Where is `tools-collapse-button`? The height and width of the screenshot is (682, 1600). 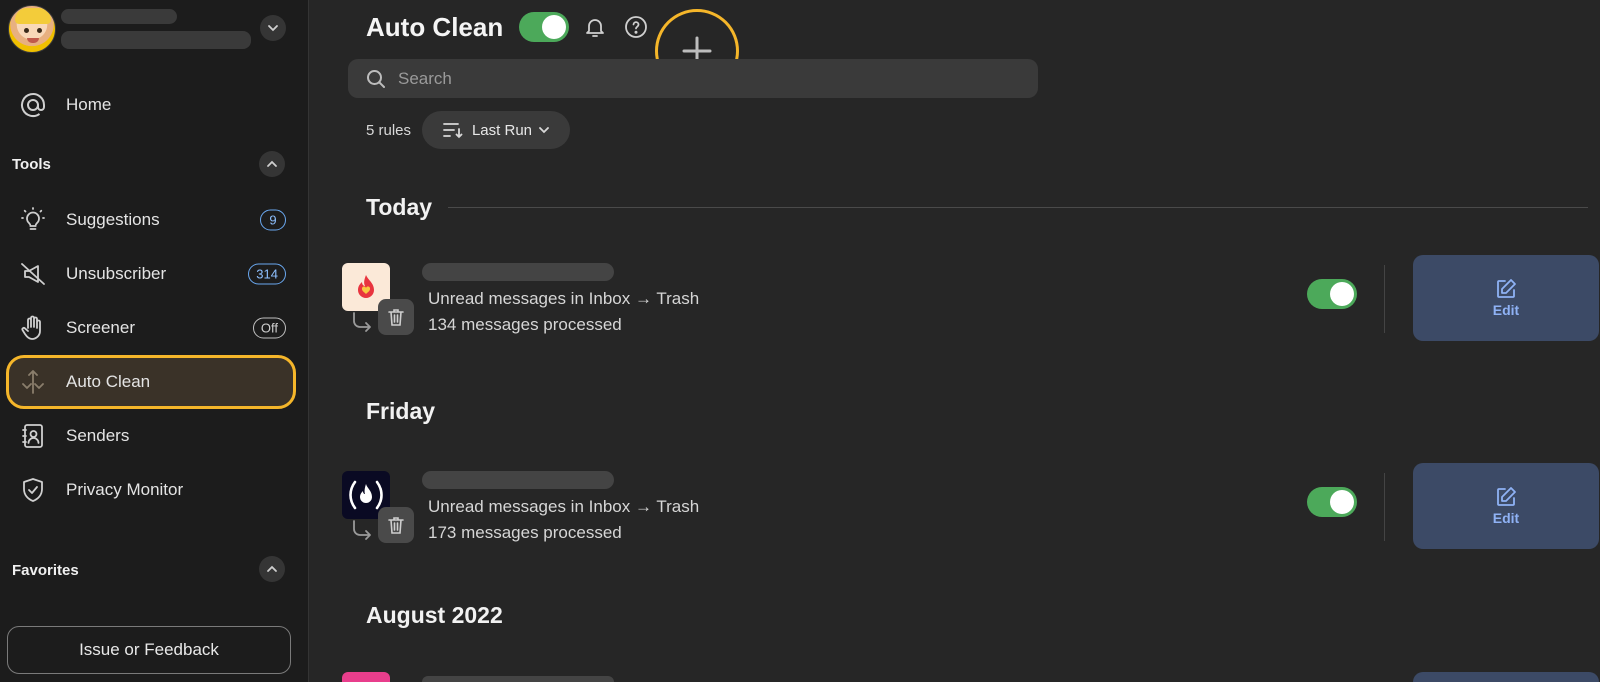
tools-collapse-button is located at coordinates (272, 164).